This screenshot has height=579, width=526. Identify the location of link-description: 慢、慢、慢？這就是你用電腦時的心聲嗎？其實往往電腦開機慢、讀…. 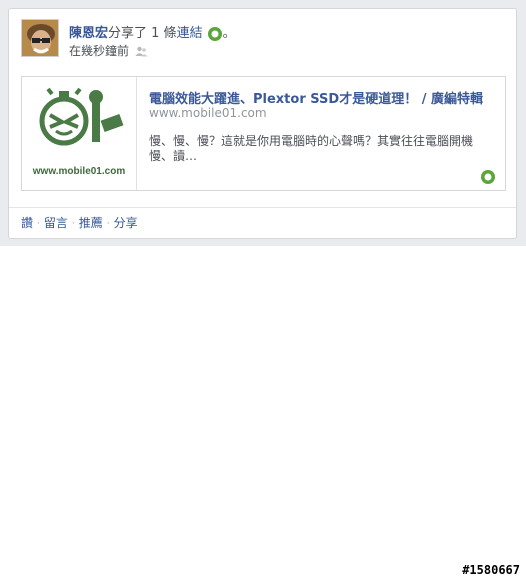
(311, 148).